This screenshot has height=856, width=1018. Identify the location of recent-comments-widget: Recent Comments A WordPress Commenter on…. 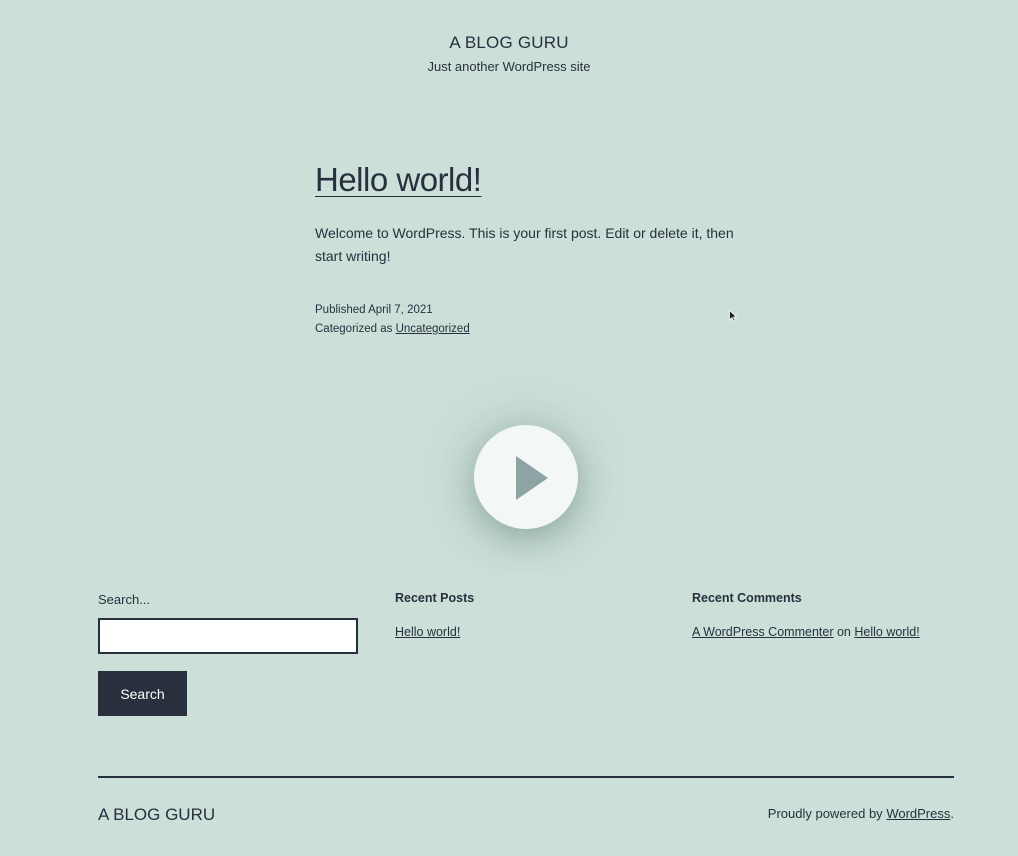
(827, 615).